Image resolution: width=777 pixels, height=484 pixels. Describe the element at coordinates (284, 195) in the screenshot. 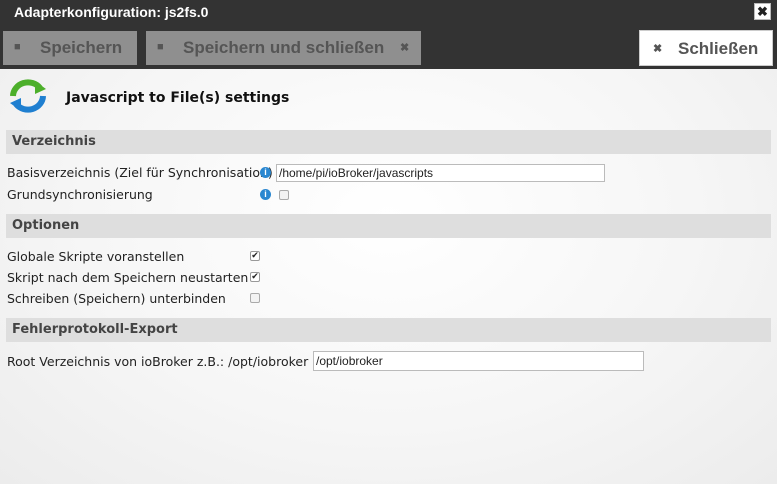

I see `grundsync-checkbox` at that location.